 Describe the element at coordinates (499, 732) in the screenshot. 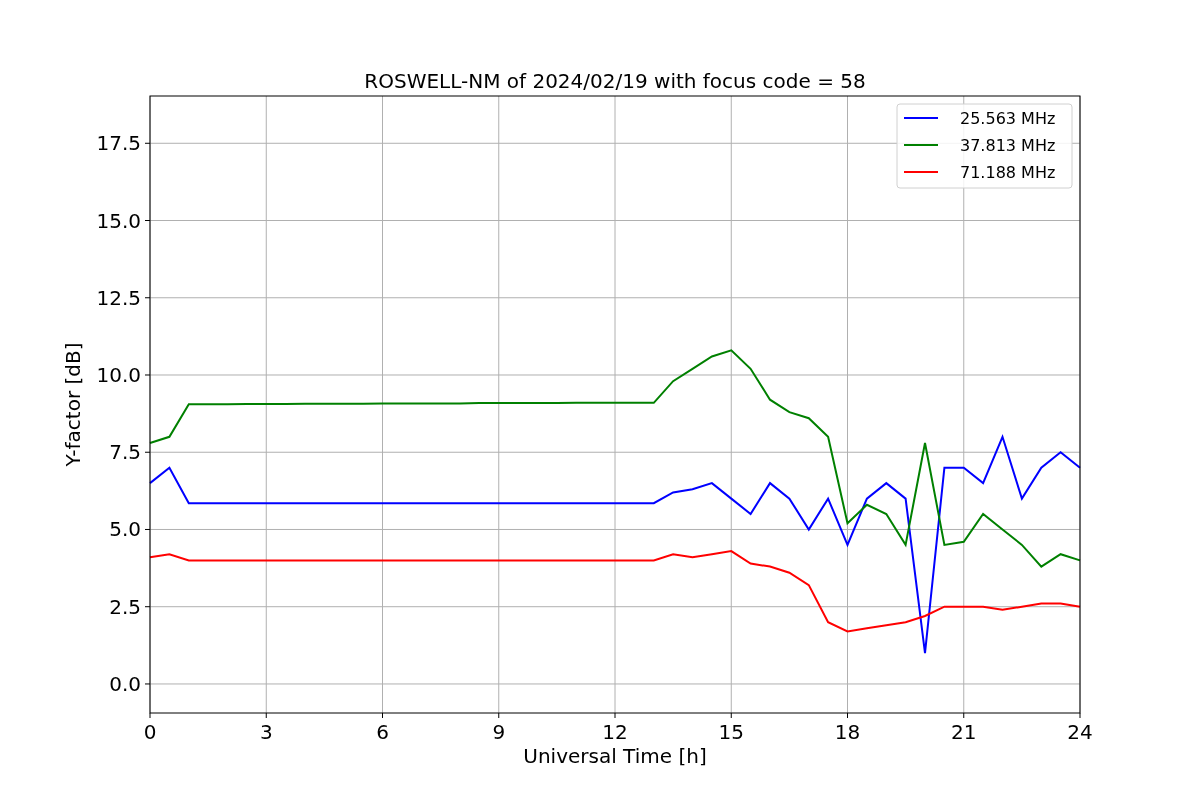

I see `x-tick-label: 9` at that location.